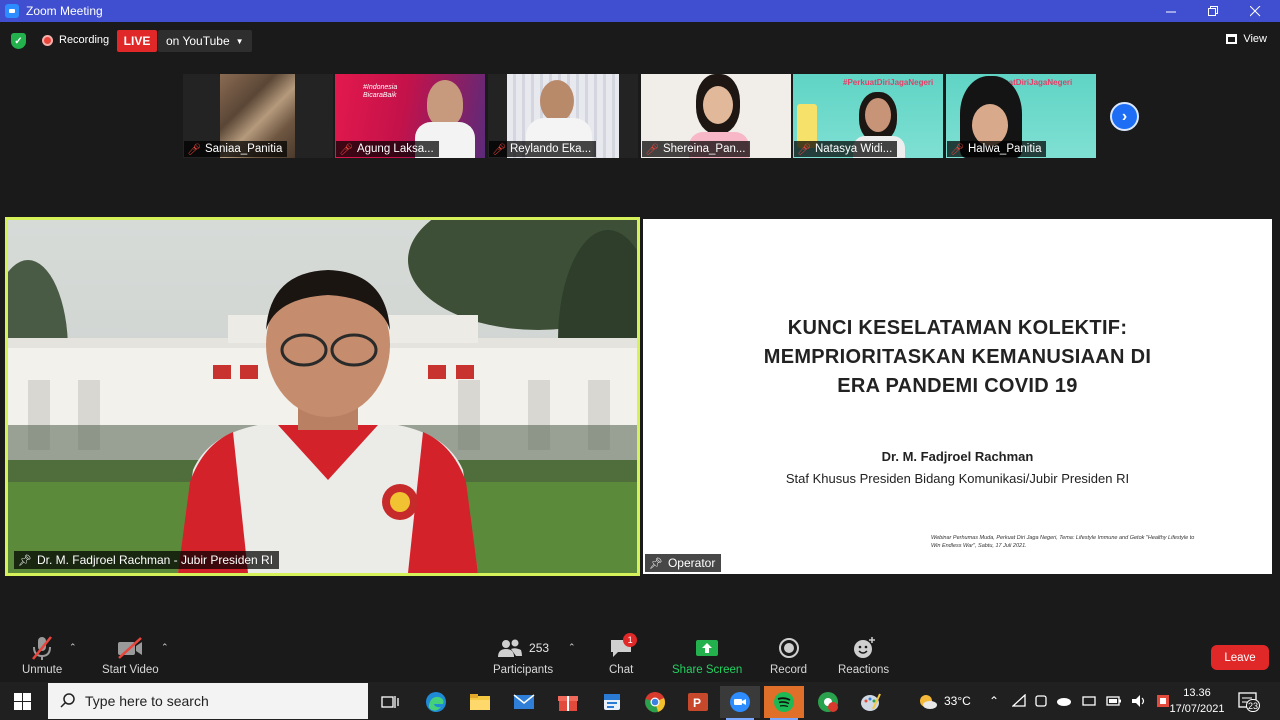 The height and width of the screenshot is (720, 1280). I want to click on slide-title-line: KUNCI KESELATAMAN KOLEKTIF:, so click(957, 328).